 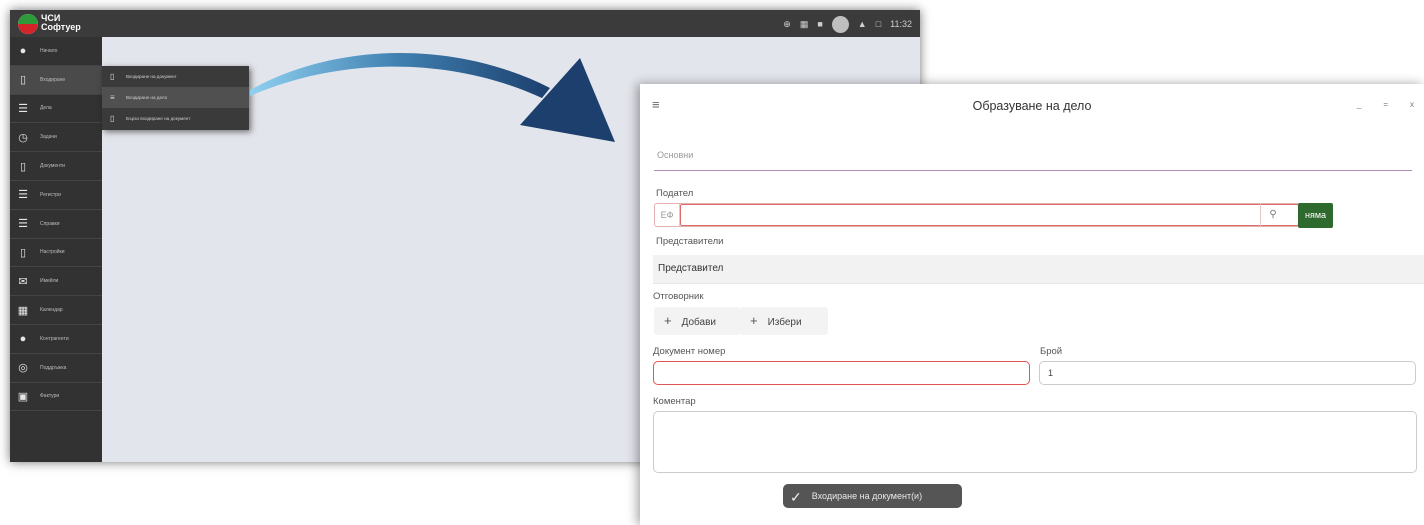 I want to click on add-button-label: Добави, so click(x=698, y=322).